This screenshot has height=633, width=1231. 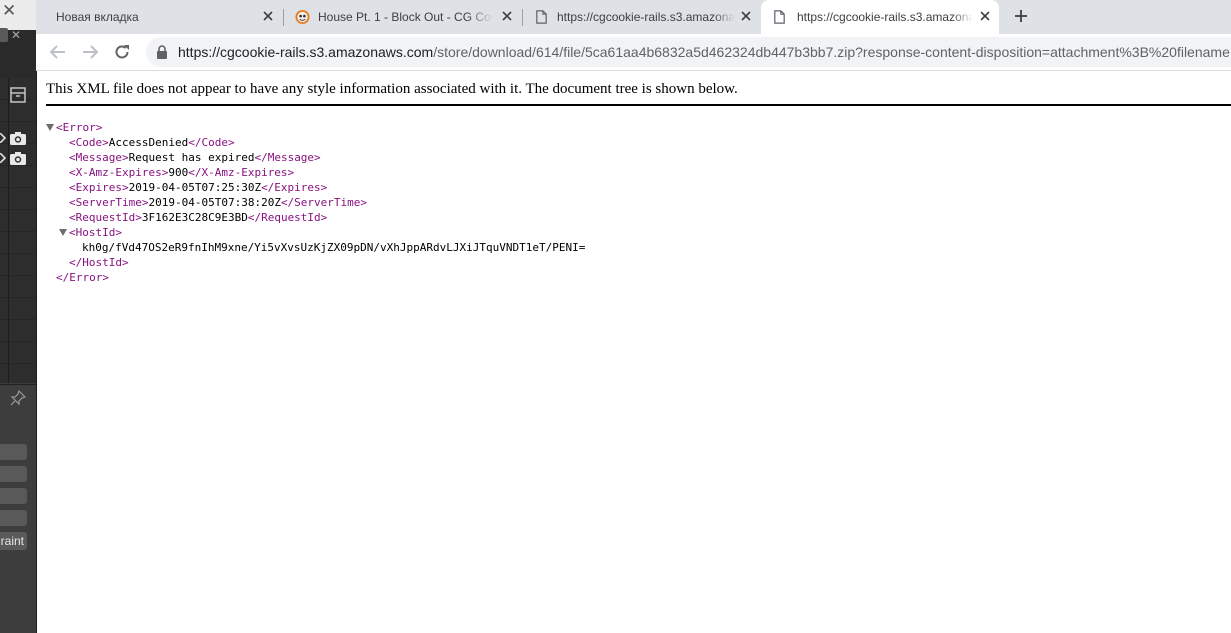 What do you see at coordinates (241, 172) in the screenshot?
I see `xml-close-tag: </X-Amz-Expires>` at bounding box center [241, 172].